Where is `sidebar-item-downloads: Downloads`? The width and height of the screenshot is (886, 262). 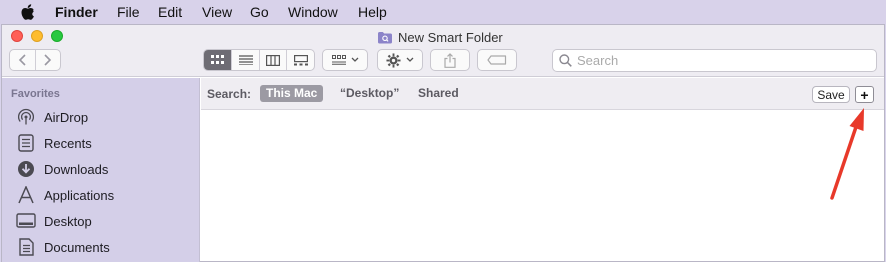 sidebar-item-downloads: Downloads is located at coordinates (62, 169).